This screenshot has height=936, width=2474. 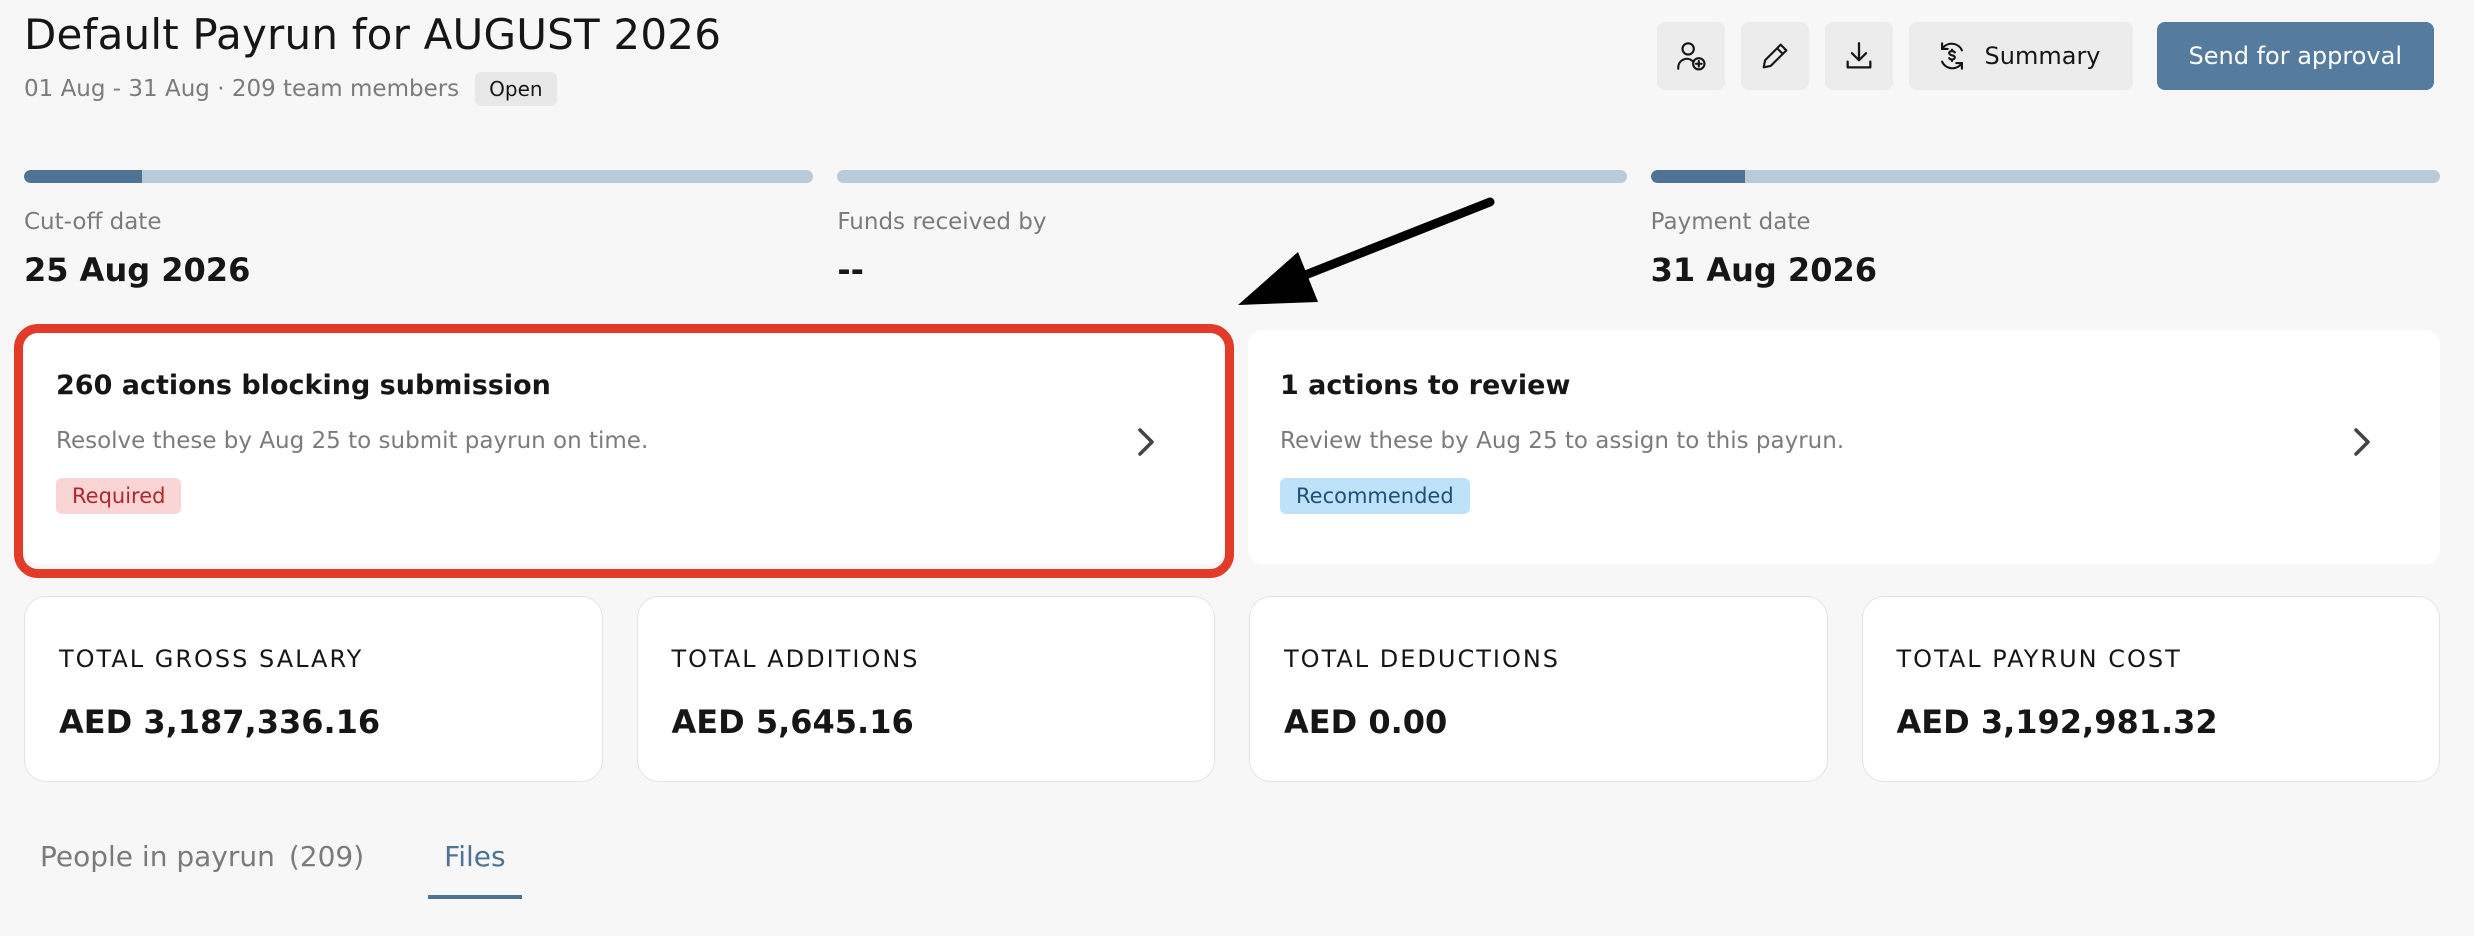 I want to click on edit-button, so click(x=1774, y=56).